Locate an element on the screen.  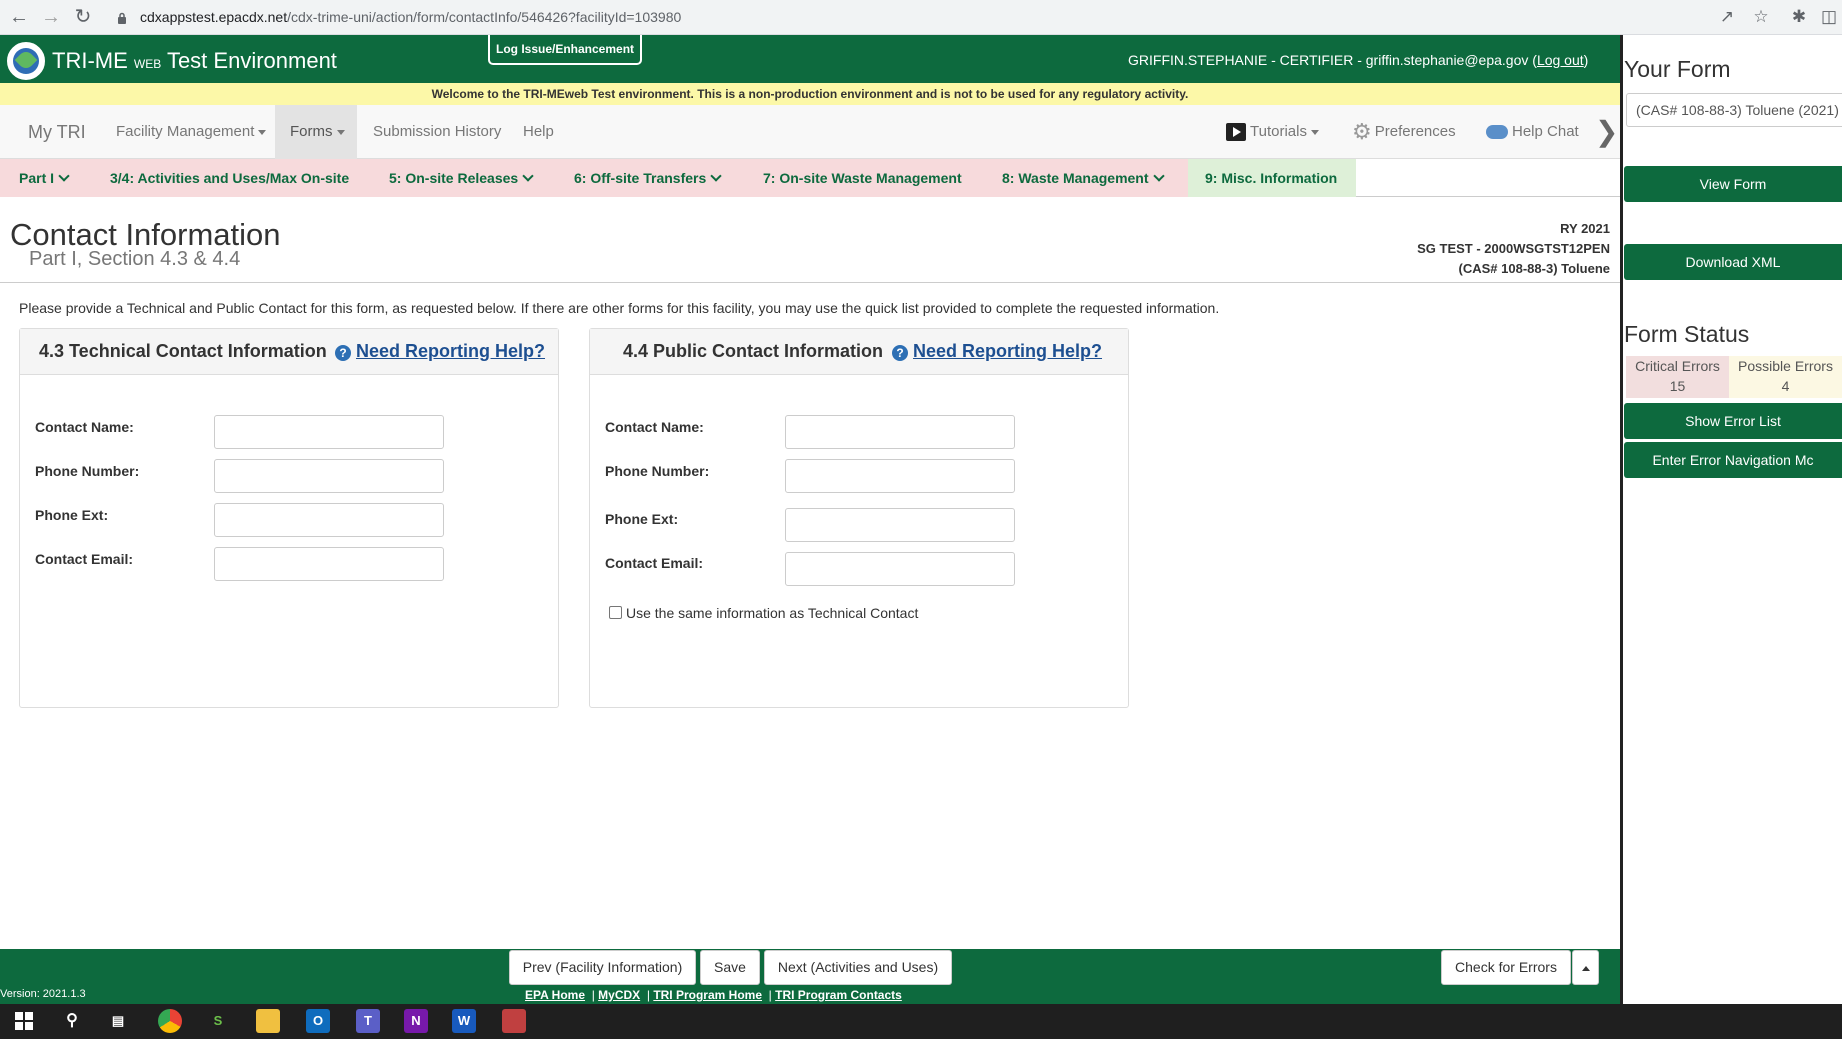
tab-part-1: Part I is located at coordinates (46, 178).